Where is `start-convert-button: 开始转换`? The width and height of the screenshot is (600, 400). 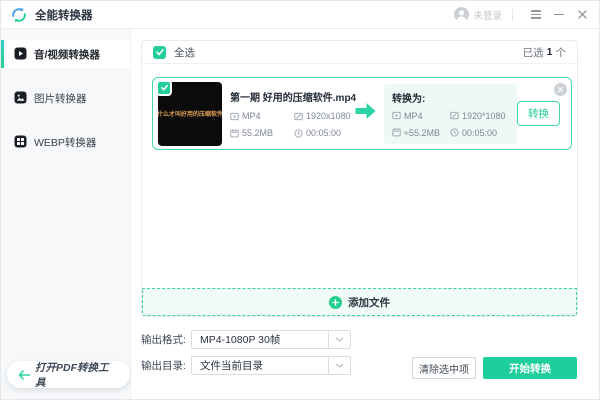
start-convert-button: 开始转换 is located at coordinates (530, 368).